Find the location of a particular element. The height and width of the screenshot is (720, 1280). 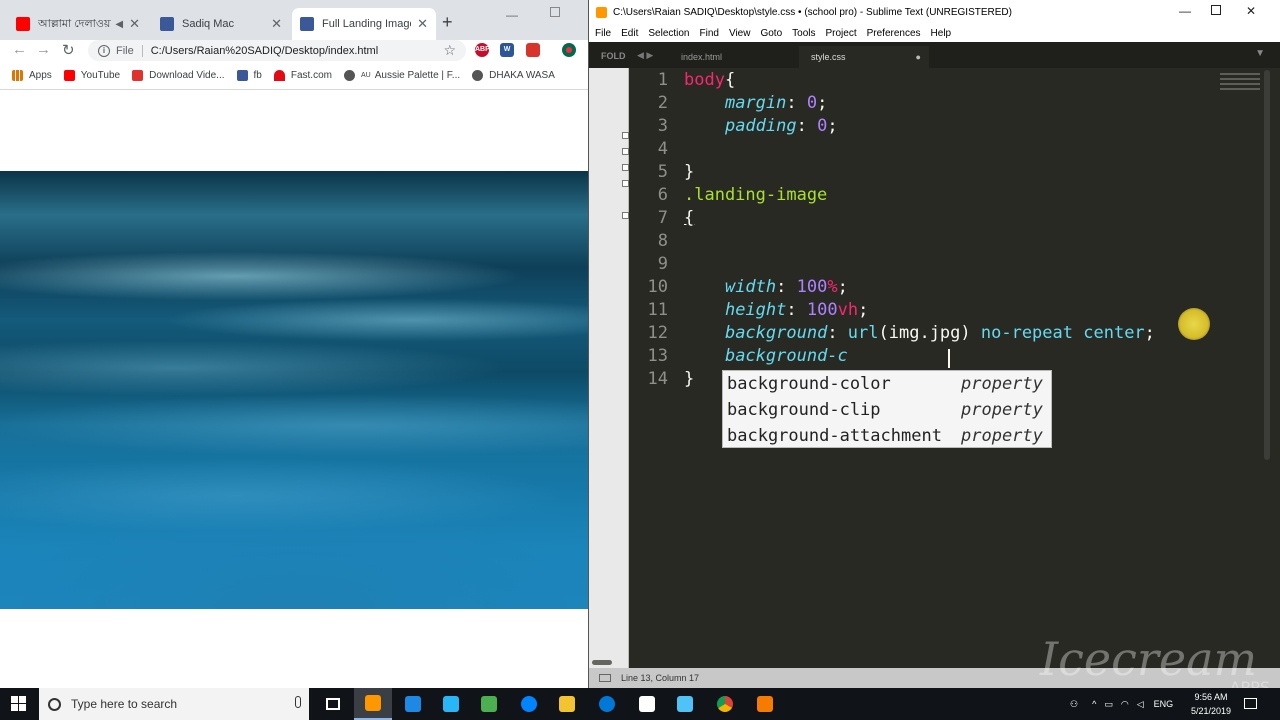

microphone-icon is located at coordinates (298, 702).